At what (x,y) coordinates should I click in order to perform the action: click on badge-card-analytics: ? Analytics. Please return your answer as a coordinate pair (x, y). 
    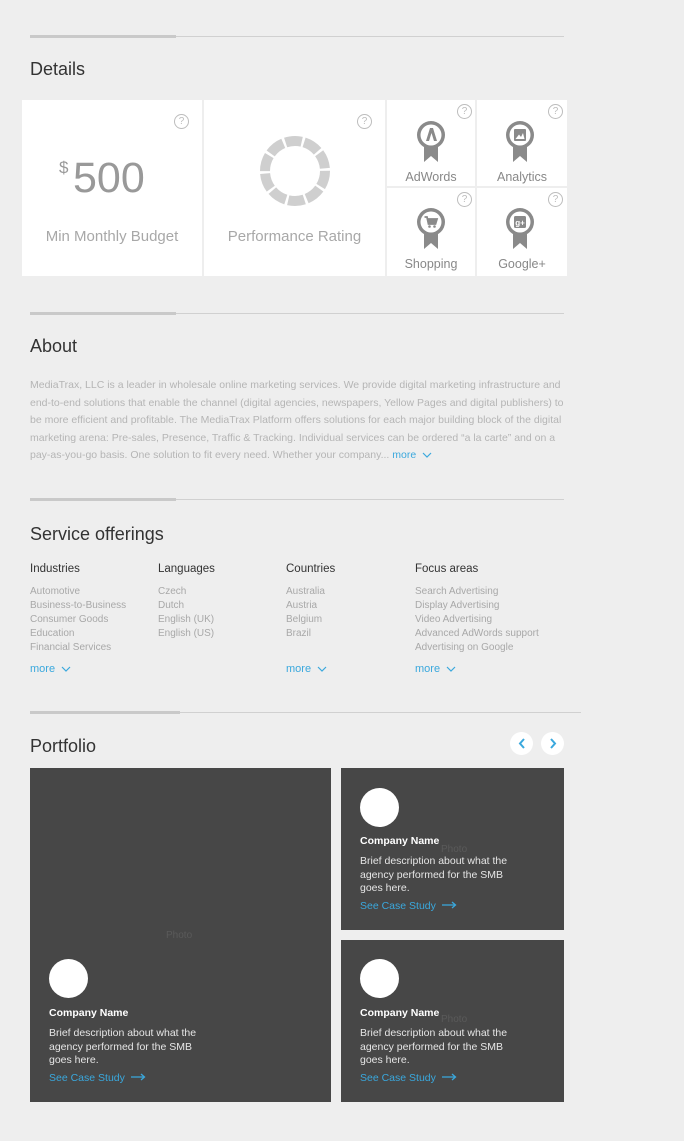
    Looking at the image, I should click on (522, 143).